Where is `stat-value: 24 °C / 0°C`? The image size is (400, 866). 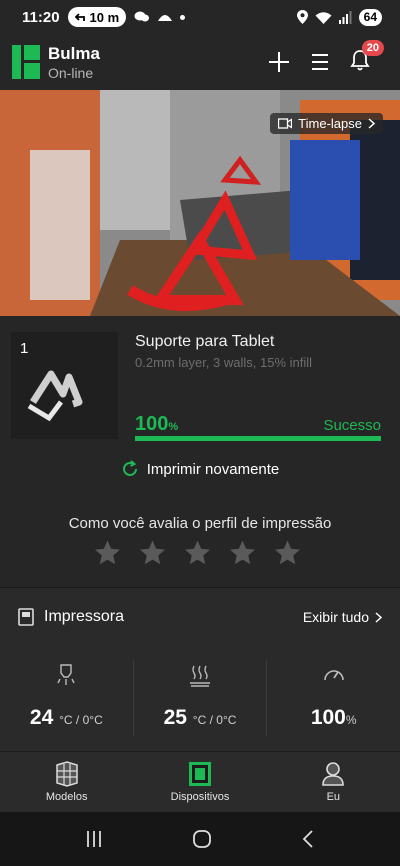
stat-value: 24 °C / 0°C is located at coordinates (66, 717).